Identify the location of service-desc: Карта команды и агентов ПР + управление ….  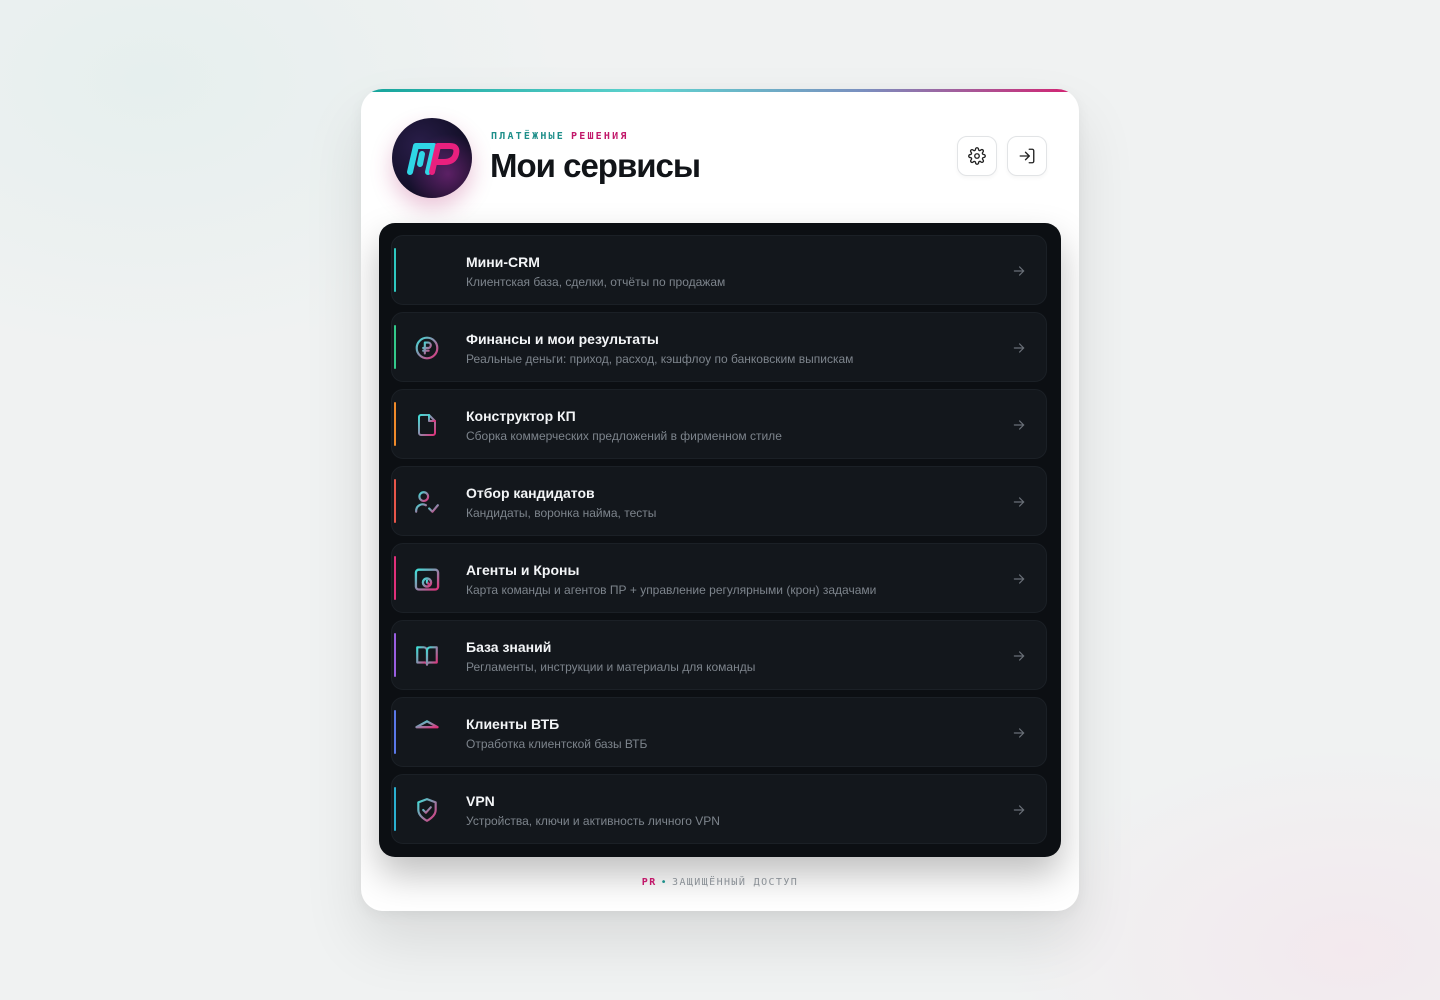
(671, 590).